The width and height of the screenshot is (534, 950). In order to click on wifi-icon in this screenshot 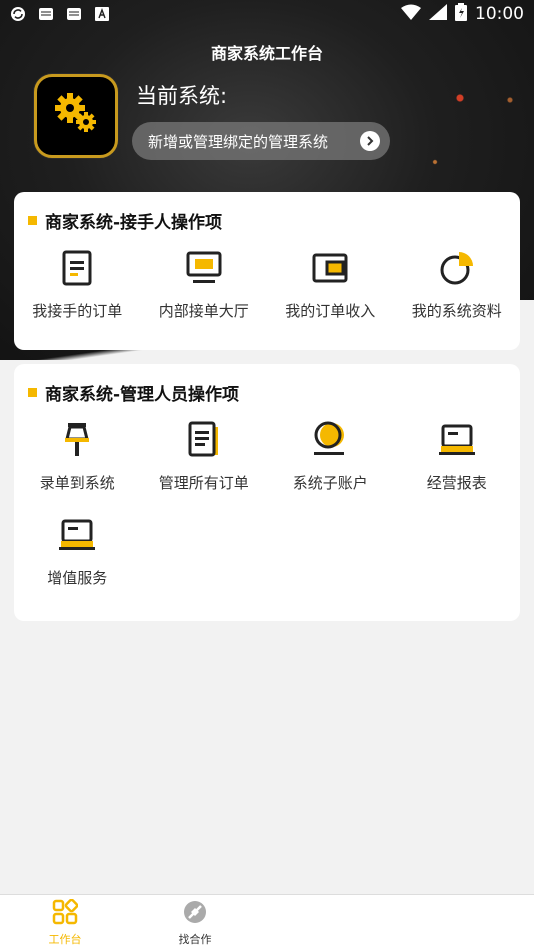, I will do `click(411, 14)`.